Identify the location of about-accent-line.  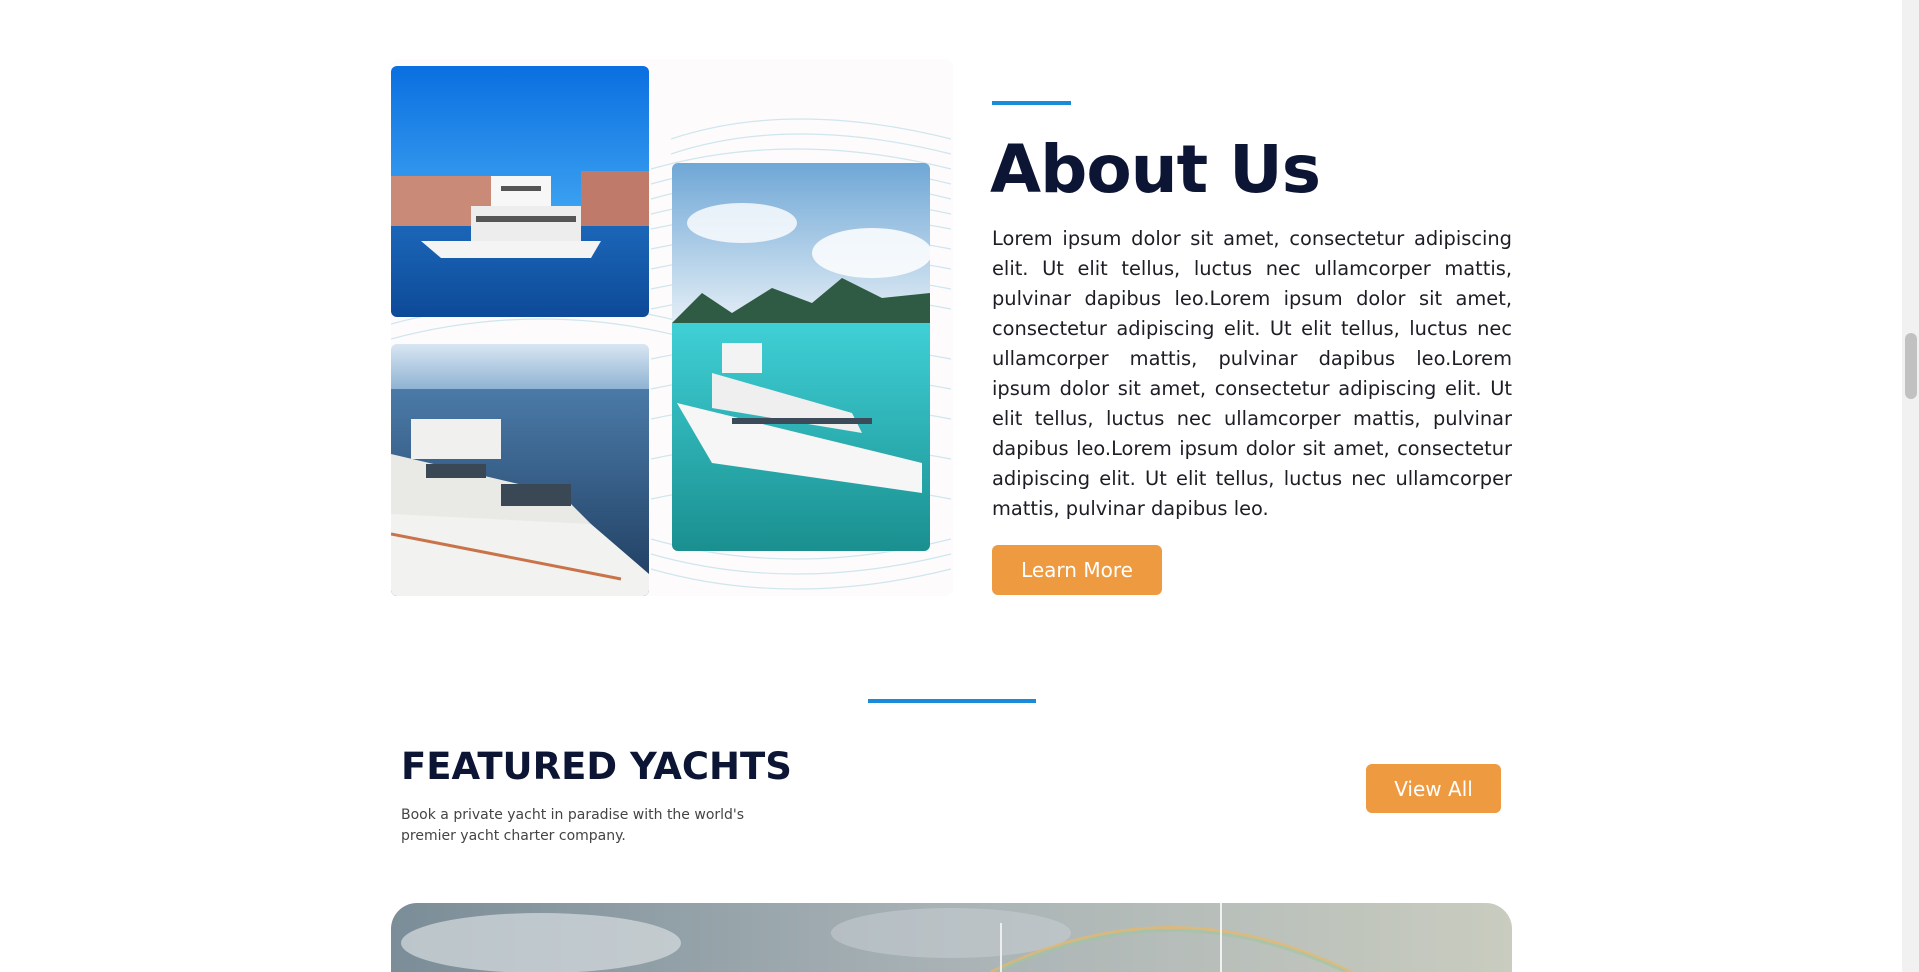
(1031, 103).